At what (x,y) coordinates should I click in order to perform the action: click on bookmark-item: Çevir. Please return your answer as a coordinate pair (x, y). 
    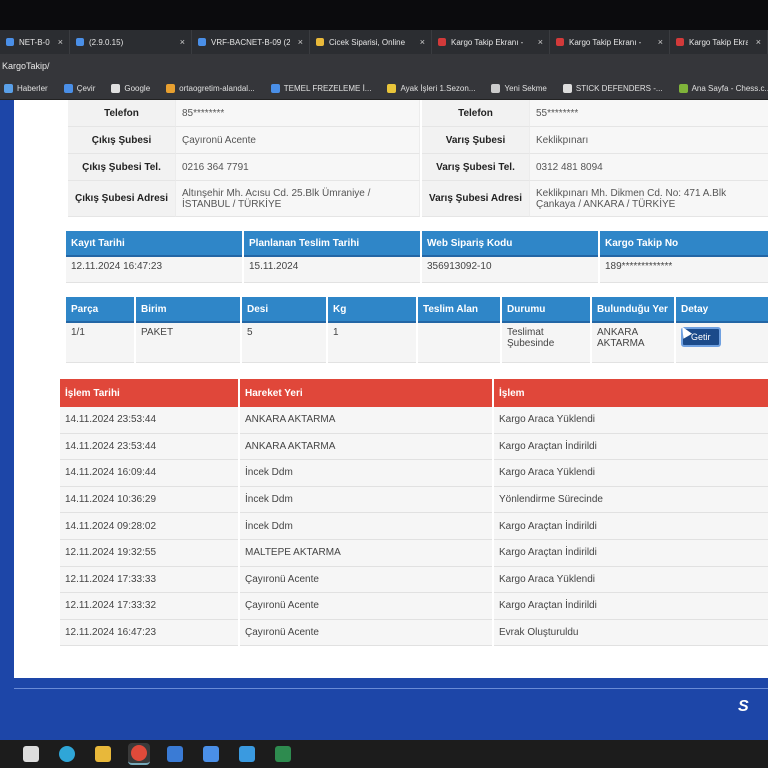
    Looking at the image, I should click on (79, 88).